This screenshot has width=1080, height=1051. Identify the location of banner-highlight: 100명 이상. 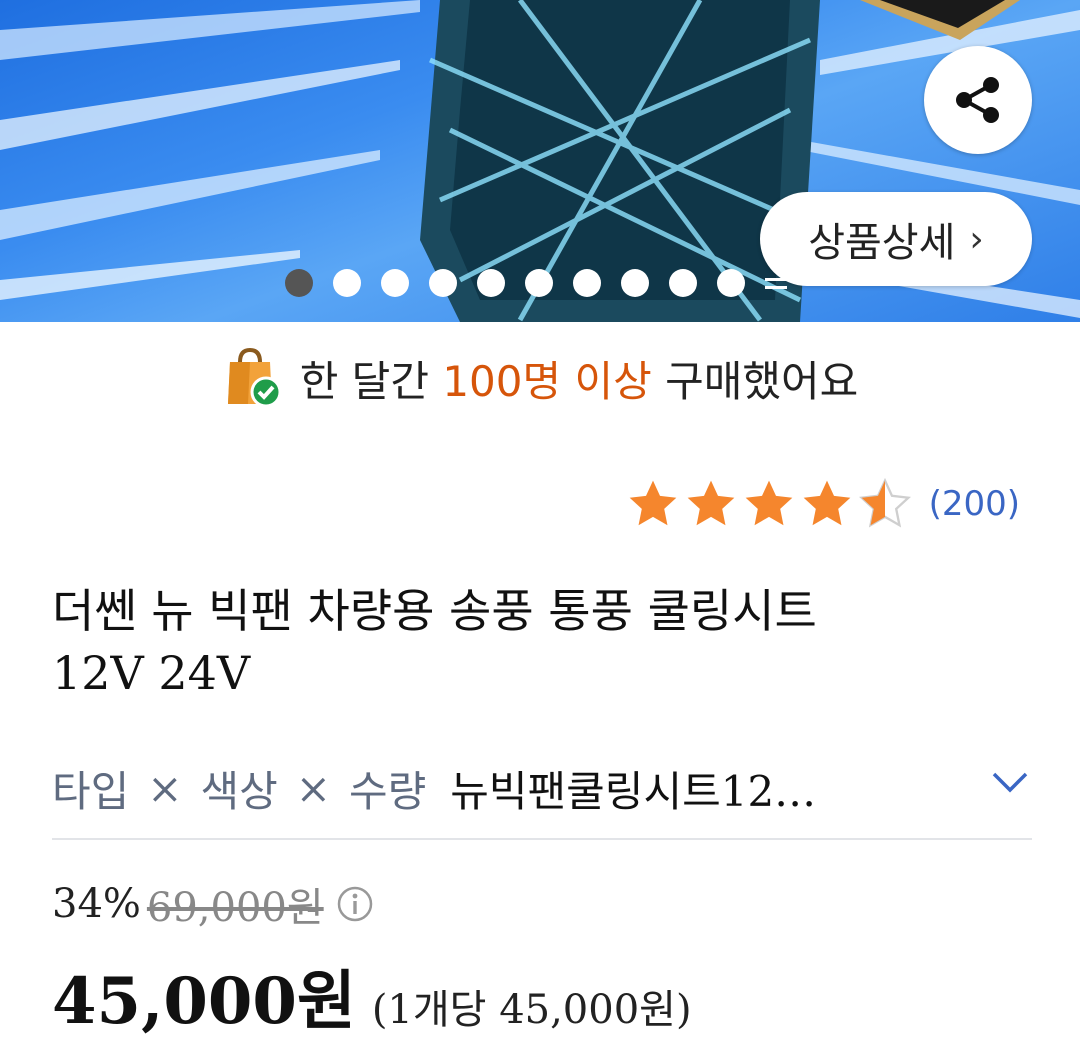
(547, 381).